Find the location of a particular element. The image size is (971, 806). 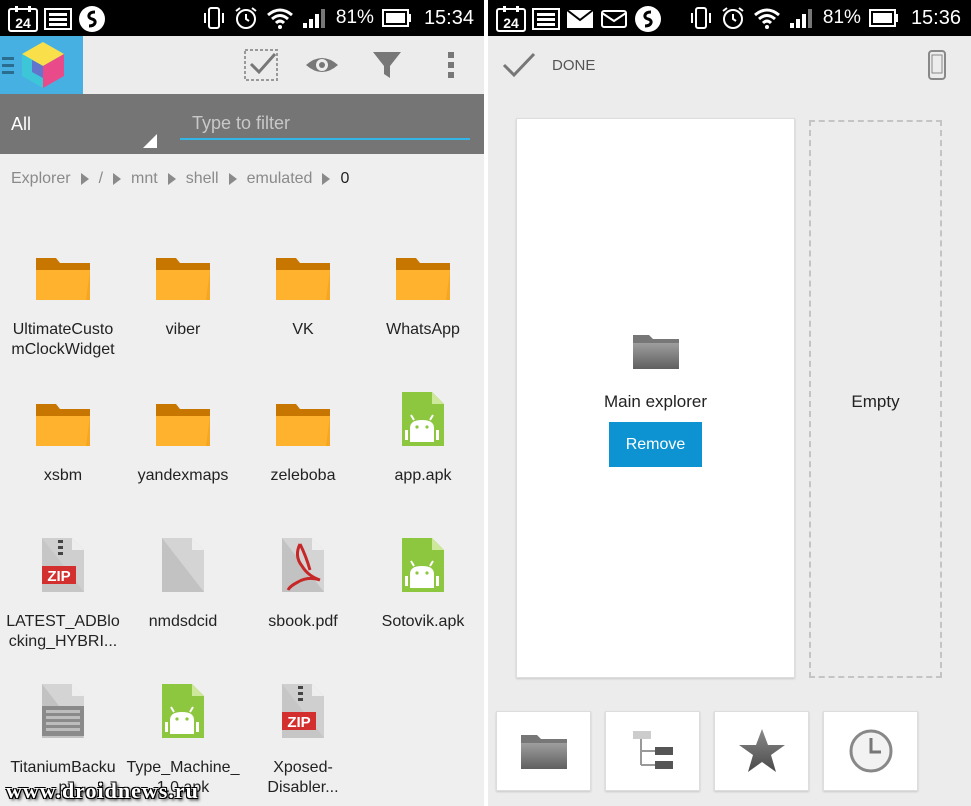

status-bar: 24 81% 15:34 is located at coordinates (242, 18).